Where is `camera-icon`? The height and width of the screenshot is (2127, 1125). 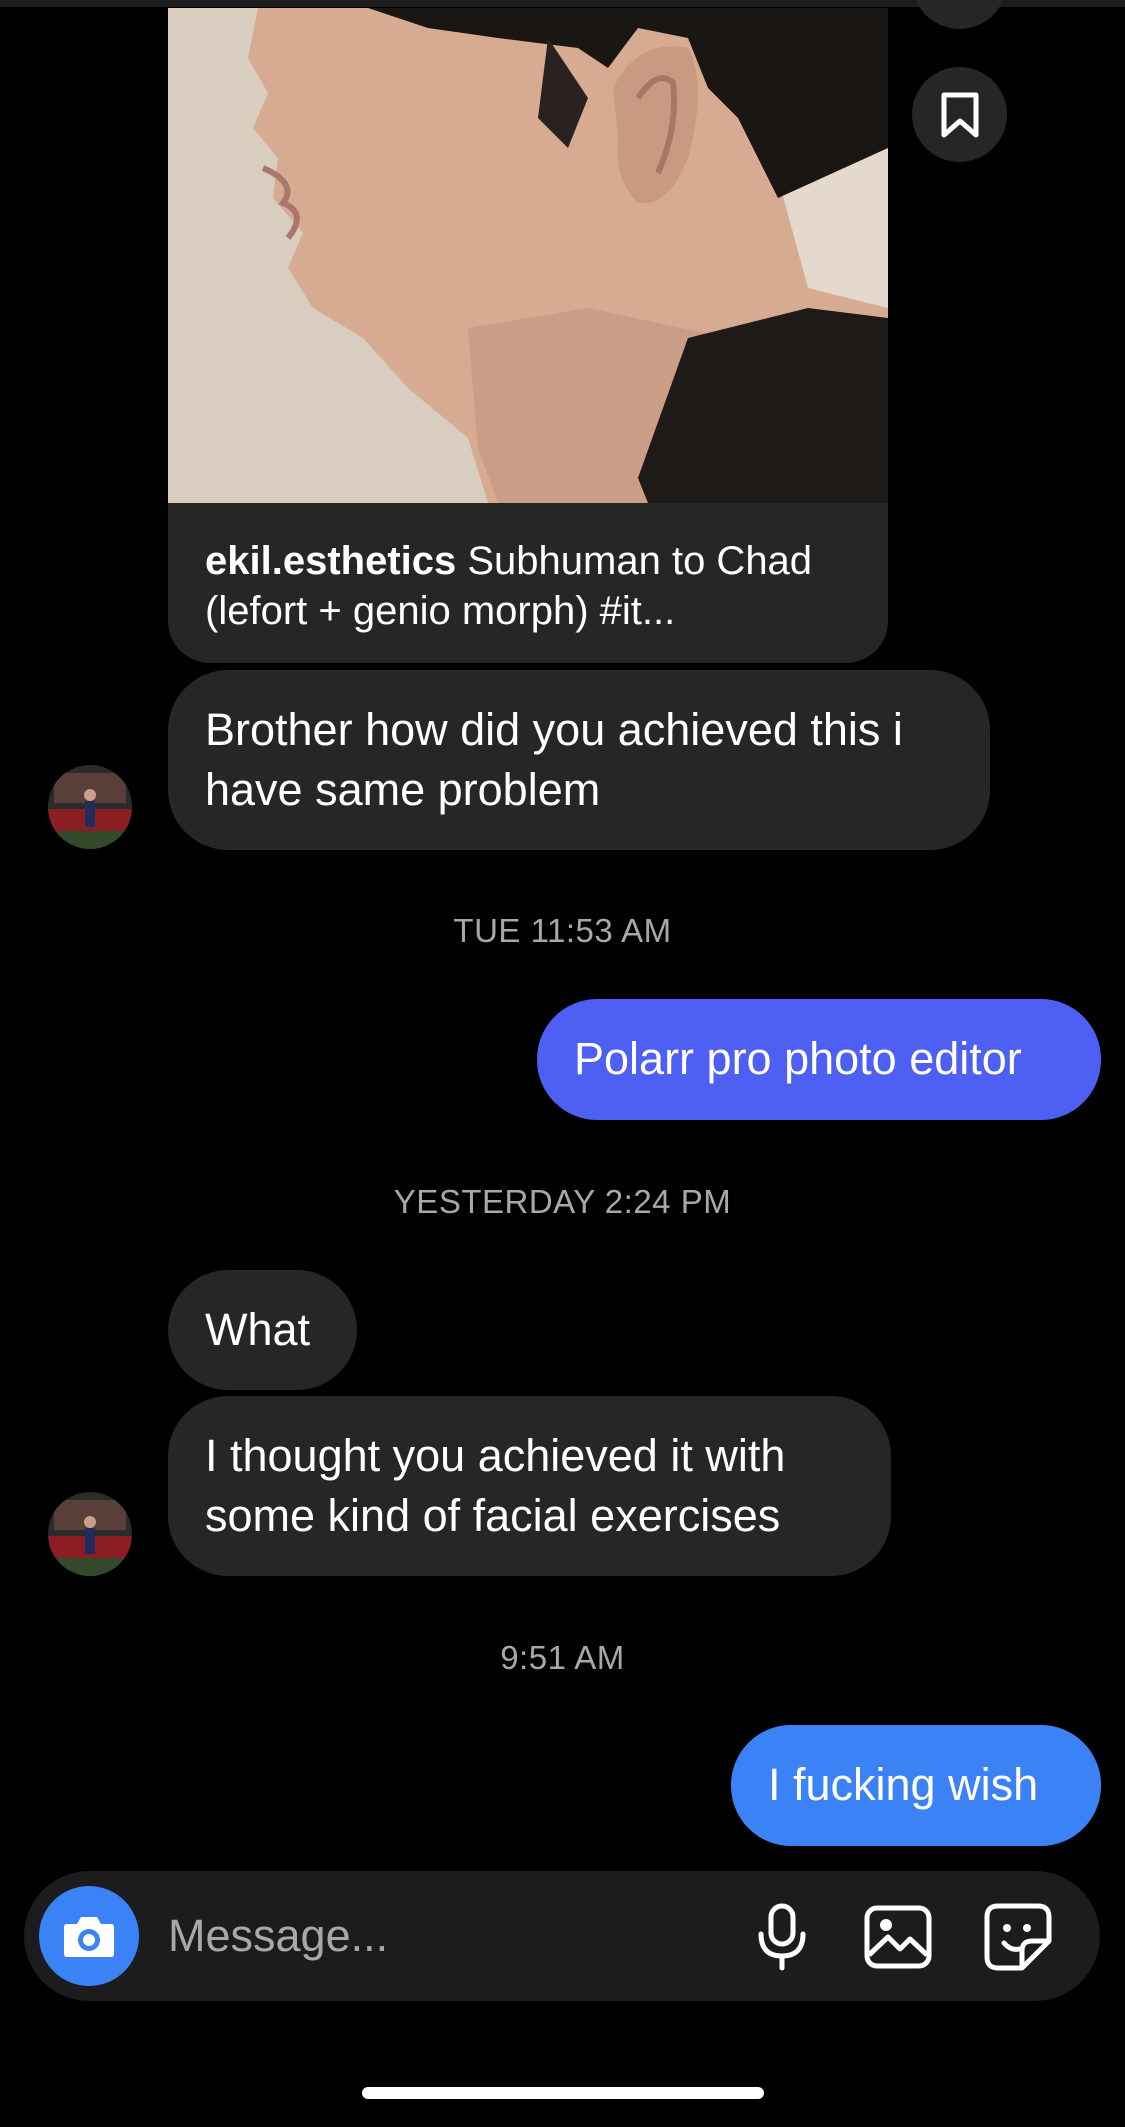 camera-icon is located at coordinates (89, 1937).